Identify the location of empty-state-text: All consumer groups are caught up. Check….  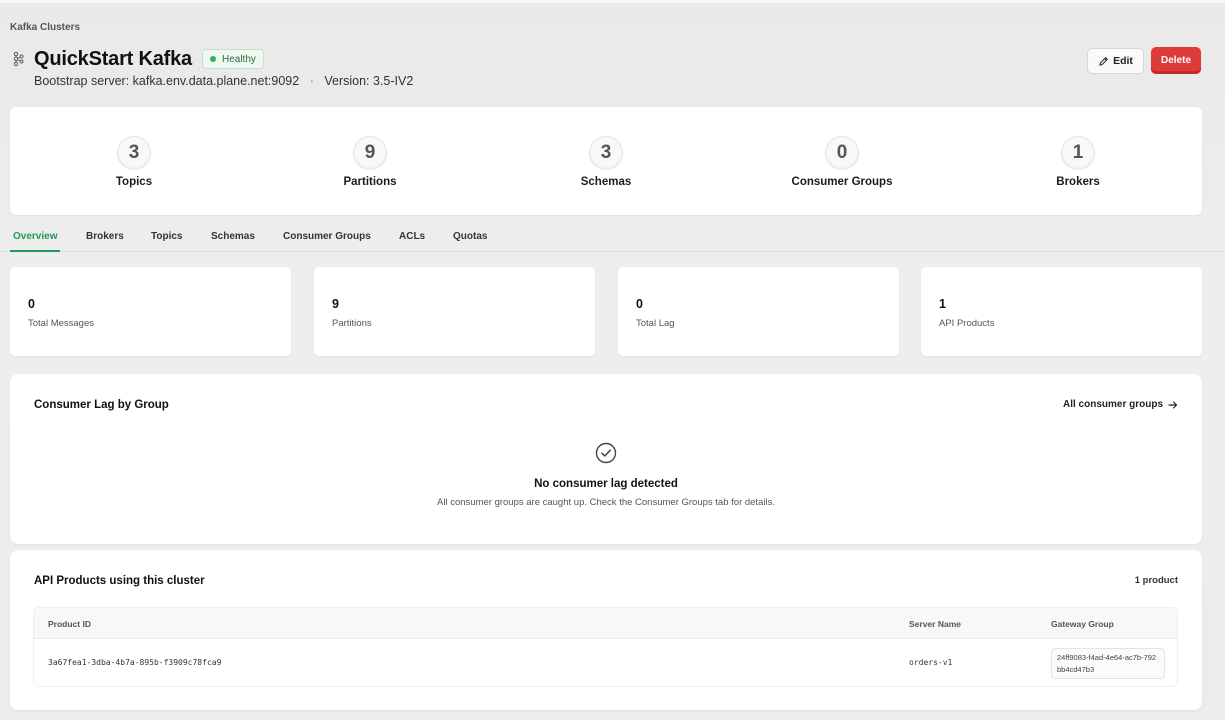
(606, 502).